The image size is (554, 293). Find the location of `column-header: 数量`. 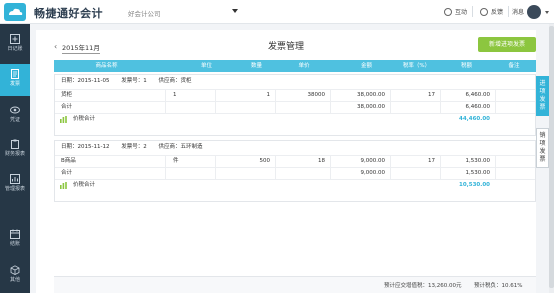

column-header: 数量 is located at coordinates (256, 66).